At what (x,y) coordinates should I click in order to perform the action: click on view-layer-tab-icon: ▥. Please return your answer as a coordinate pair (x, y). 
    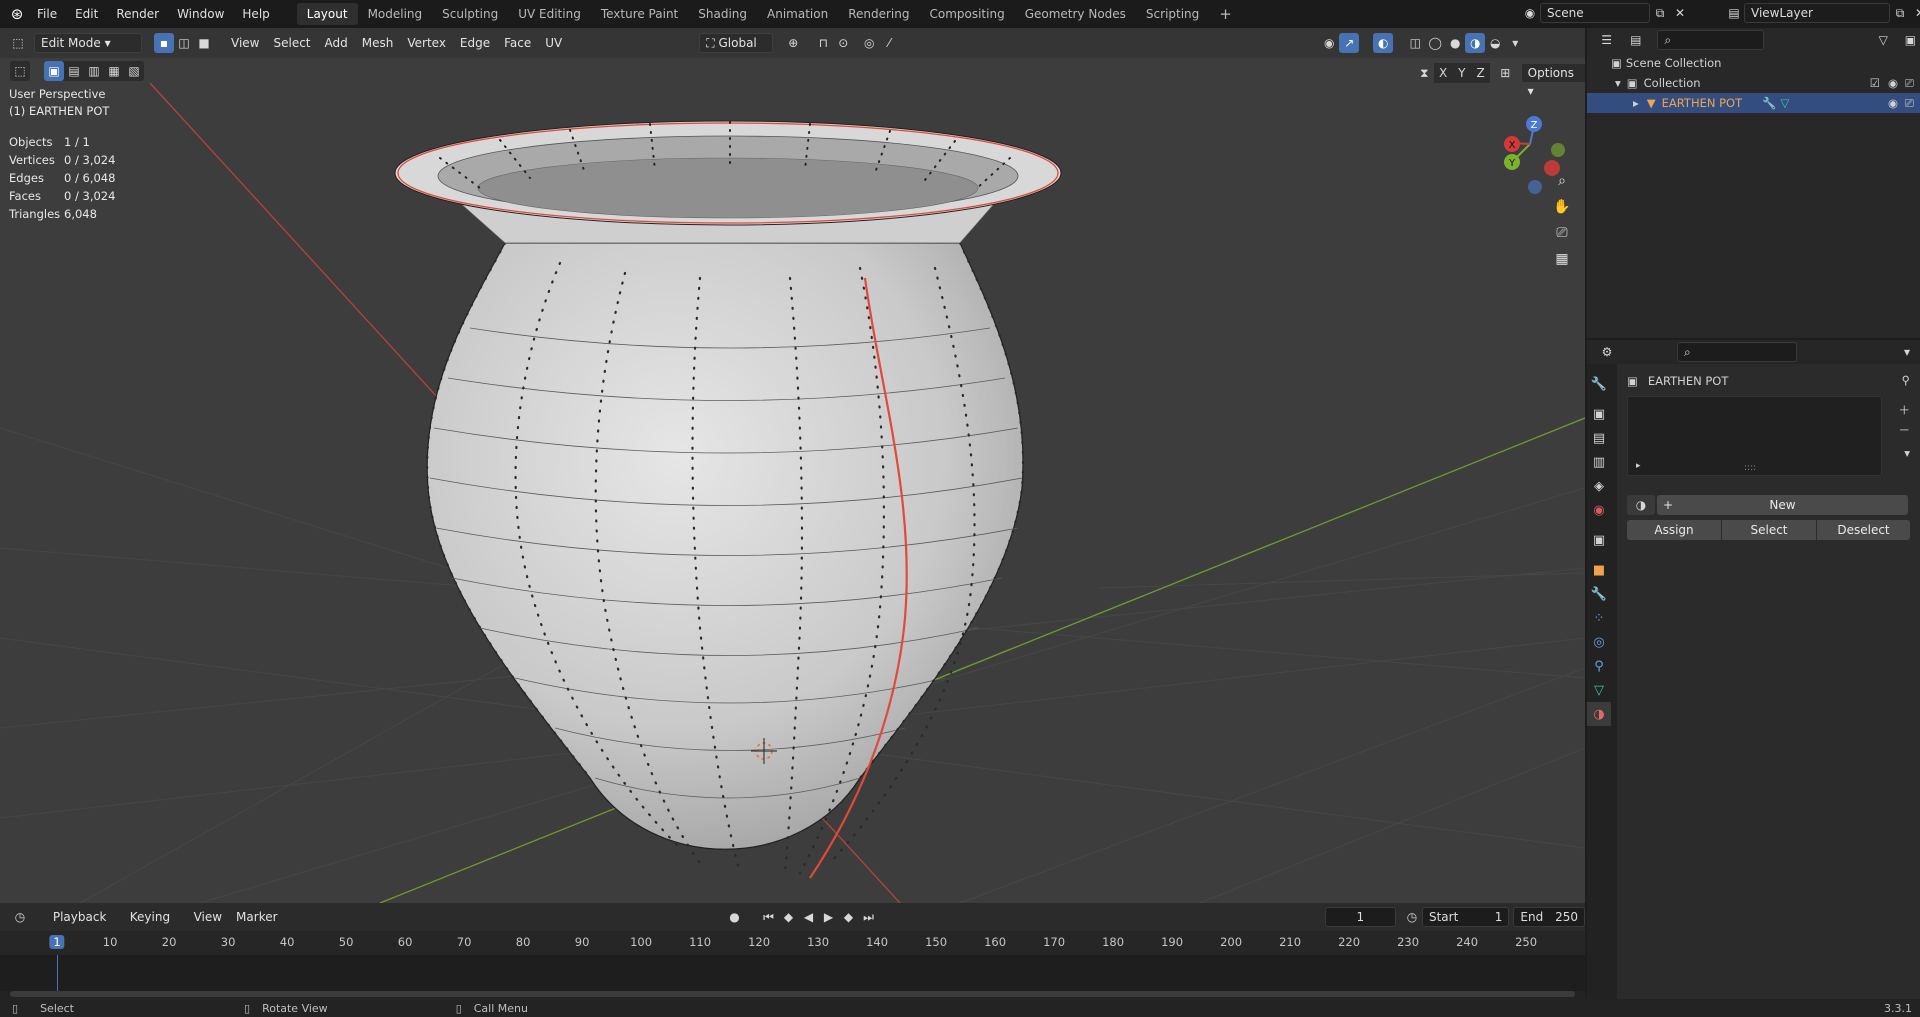
    Looking at the image, I should click on (1599, 462).